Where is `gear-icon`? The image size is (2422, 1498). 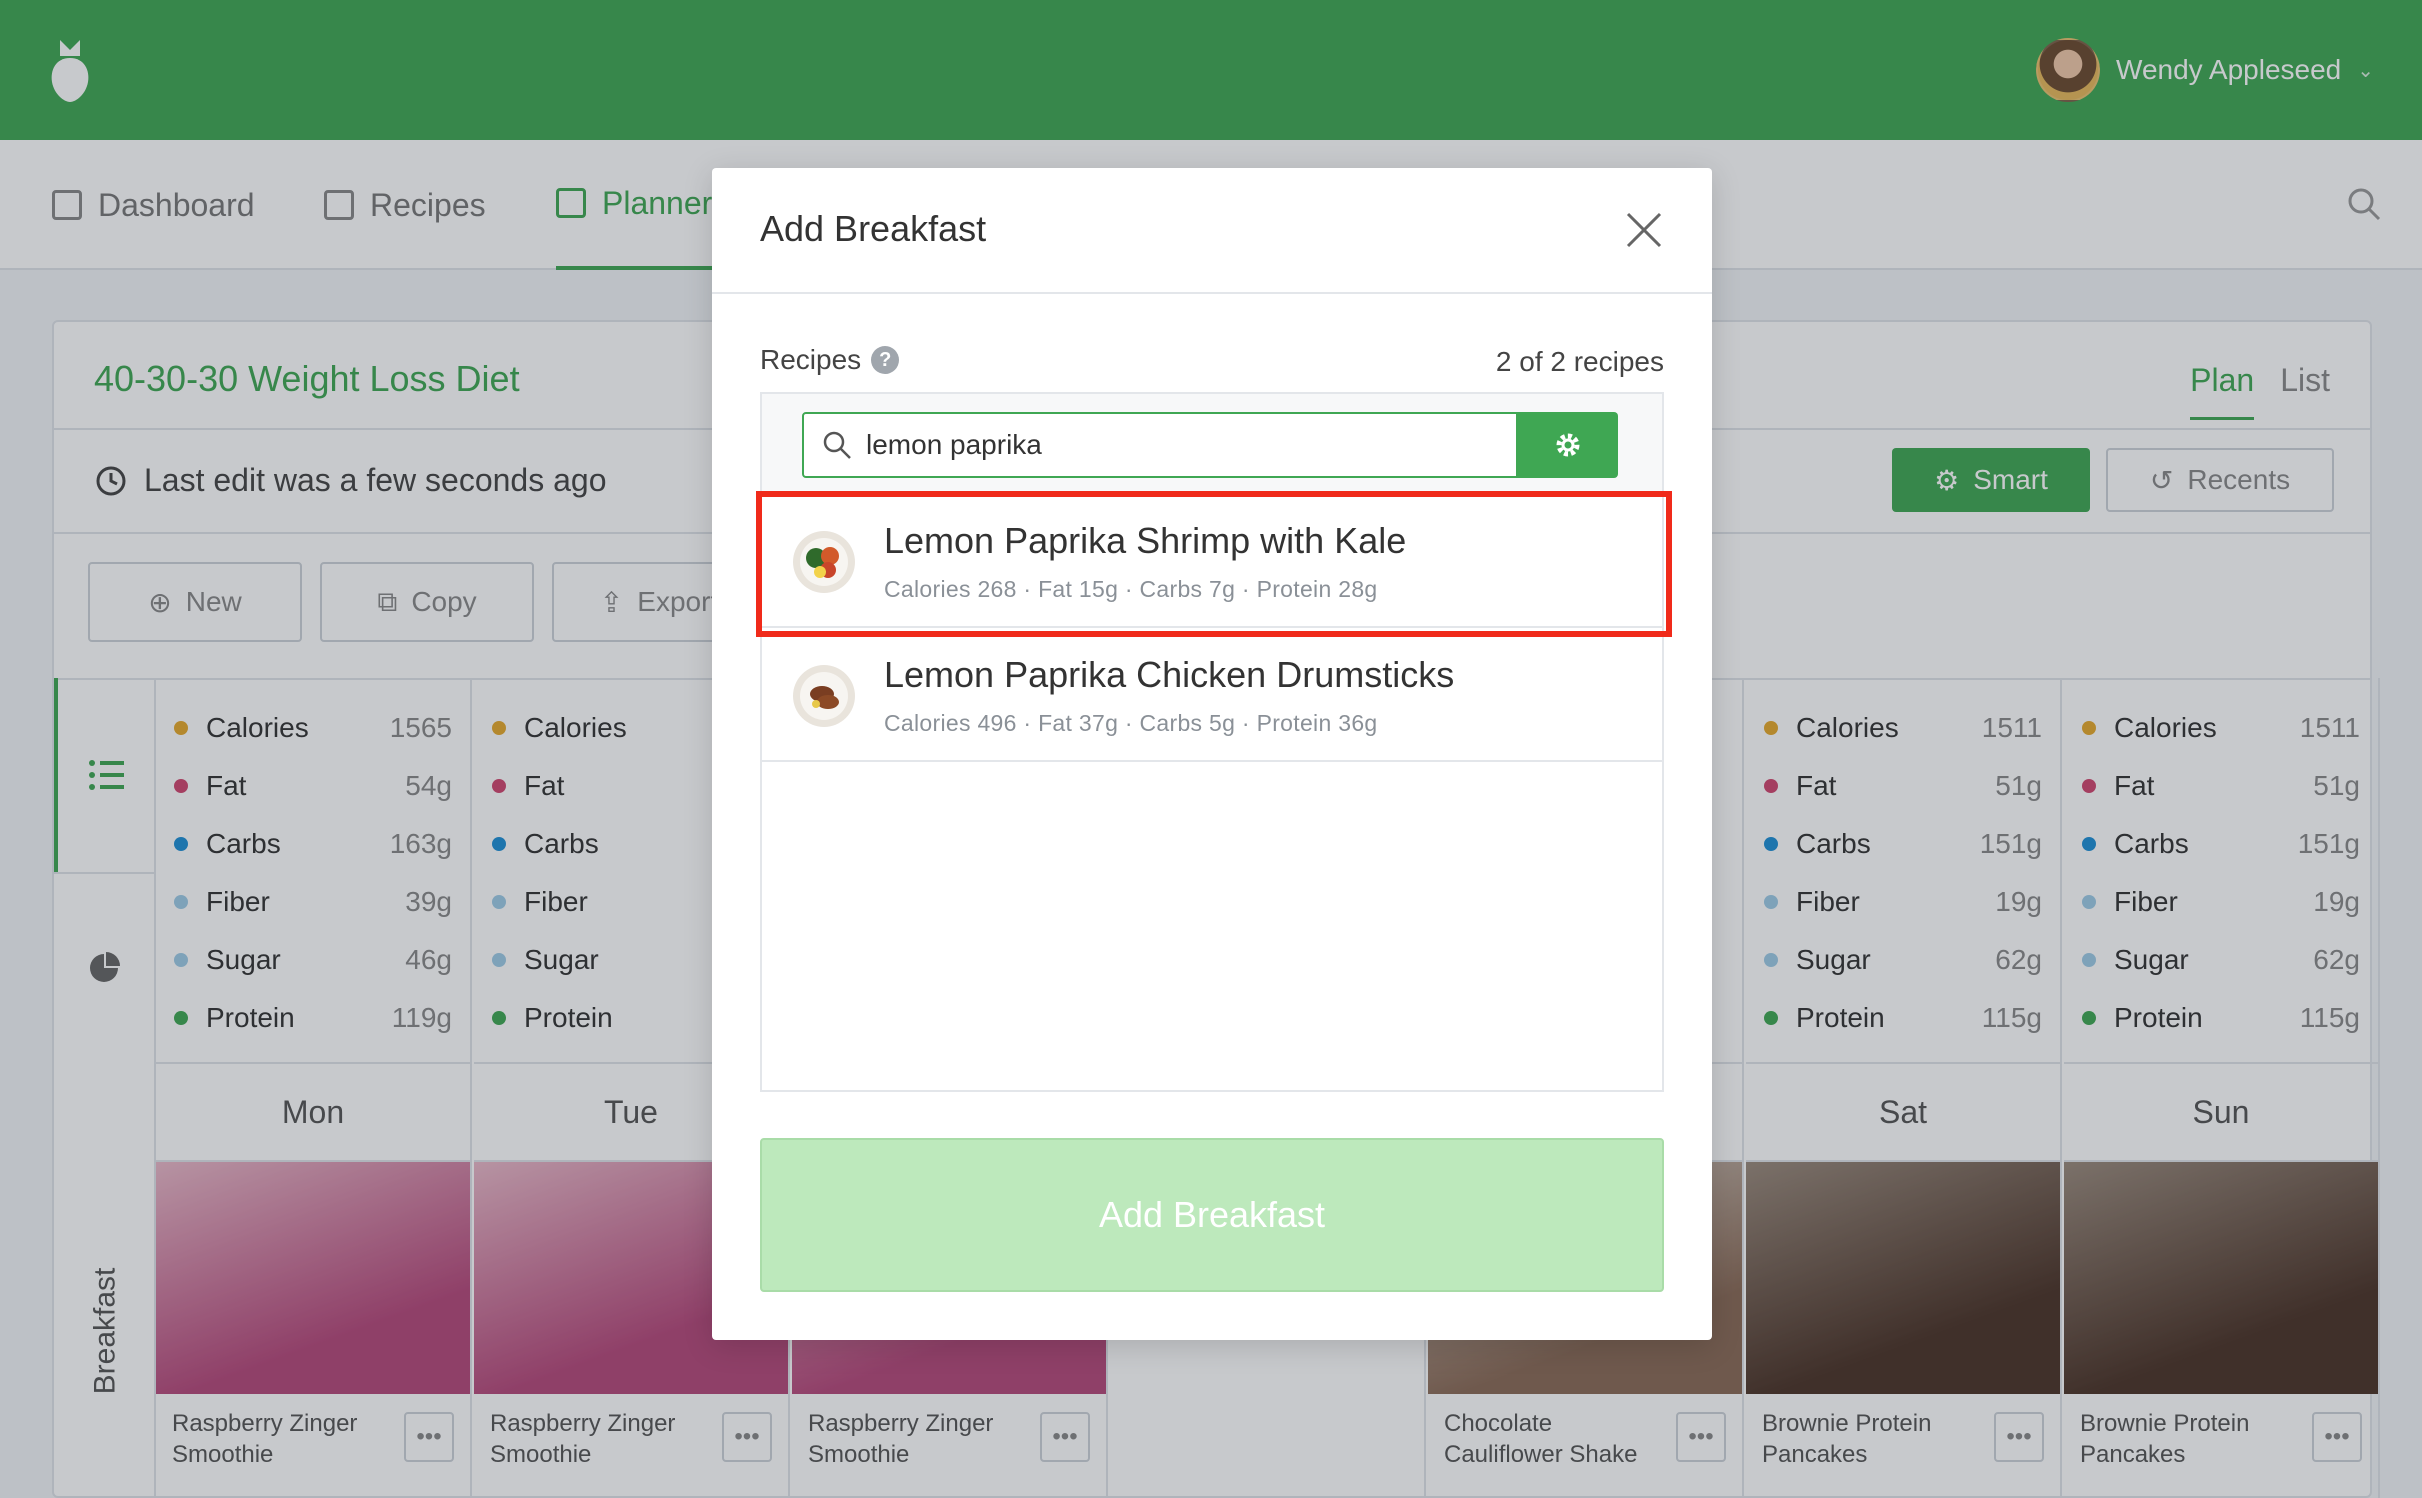 gear-icon is located at coordinates (1568, 445).